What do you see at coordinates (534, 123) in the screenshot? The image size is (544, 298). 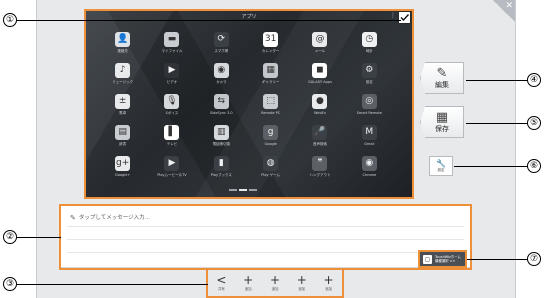 I see `callout-5: ⑤` at bounding box center [534, 123].